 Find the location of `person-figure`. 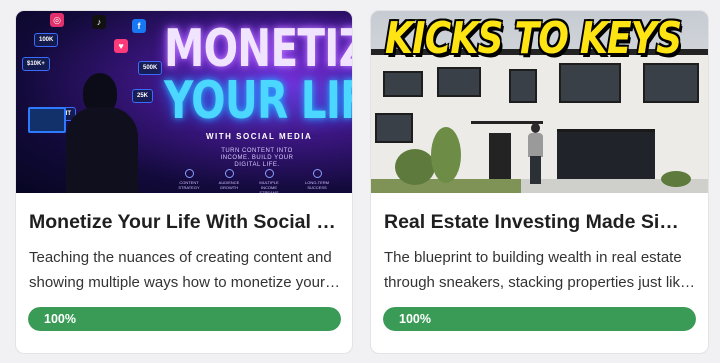

person-figure is located at coordinates (535, 154).